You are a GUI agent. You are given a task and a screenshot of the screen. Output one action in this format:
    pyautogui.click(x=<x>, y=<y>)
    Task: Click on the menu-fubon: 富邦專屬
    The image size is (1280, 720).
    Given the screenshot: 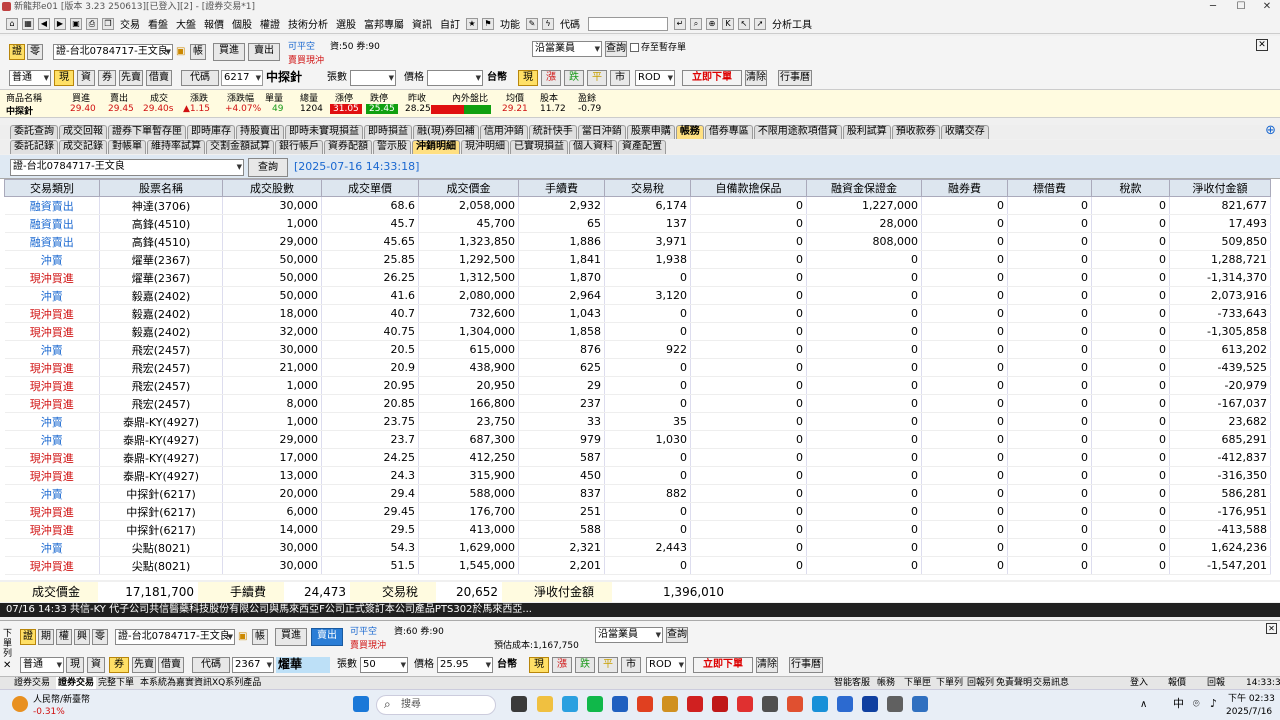 What is the action you would take?
    pyautogui.click(x=384, y=23)
    